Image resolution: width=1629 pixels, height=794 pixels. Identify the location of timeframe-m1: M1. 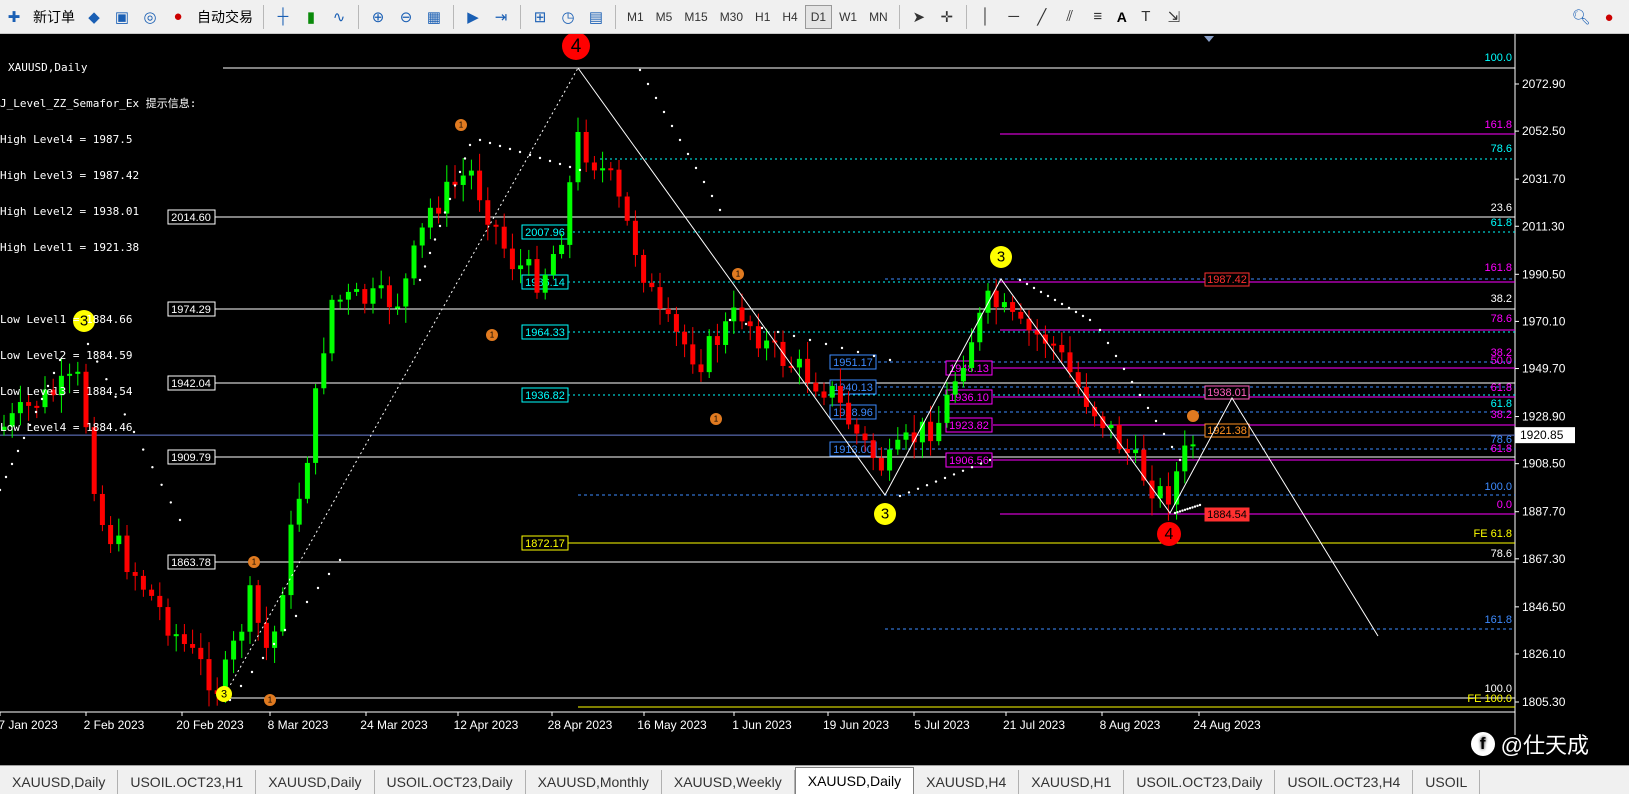
(635, 17).